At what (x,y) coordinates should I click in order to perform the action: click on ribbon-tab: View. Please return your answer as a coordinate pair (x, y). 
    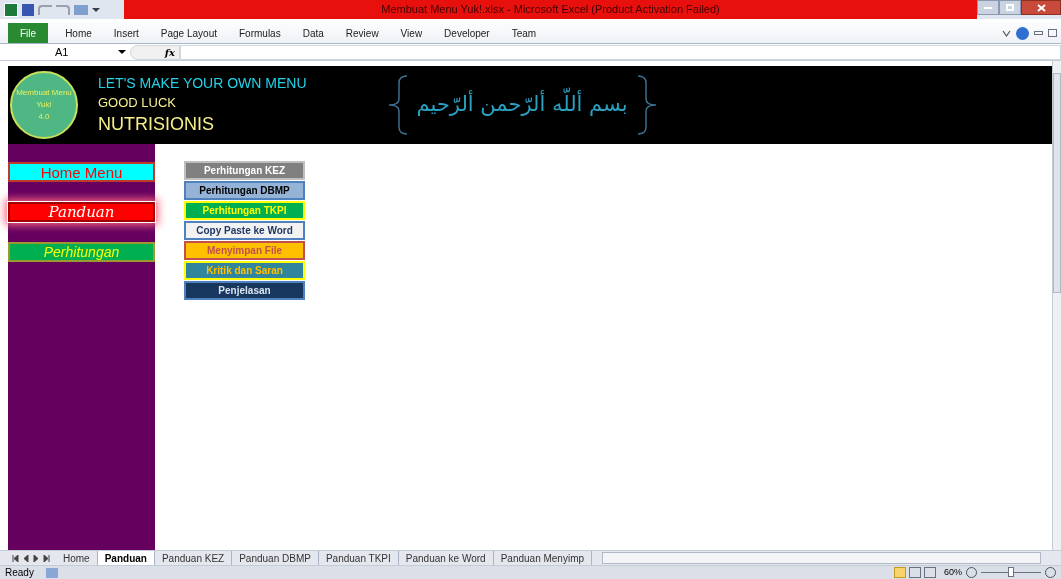
    Looking at the image, I should click on (411, 33).